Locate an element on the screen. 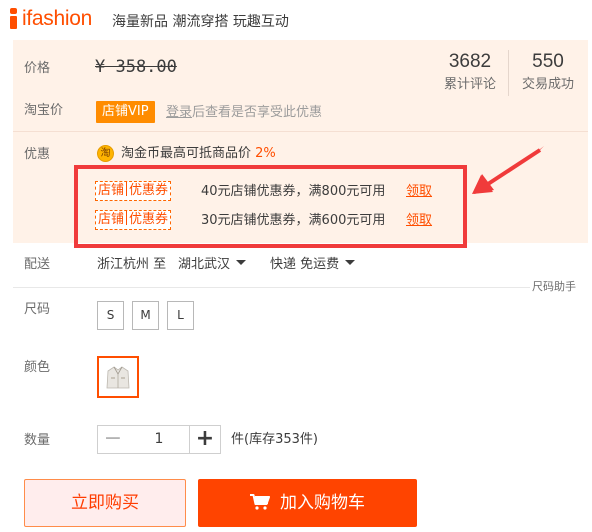 The image size is (592, 532). size-option-m: M is located at coordinates (145, 315).